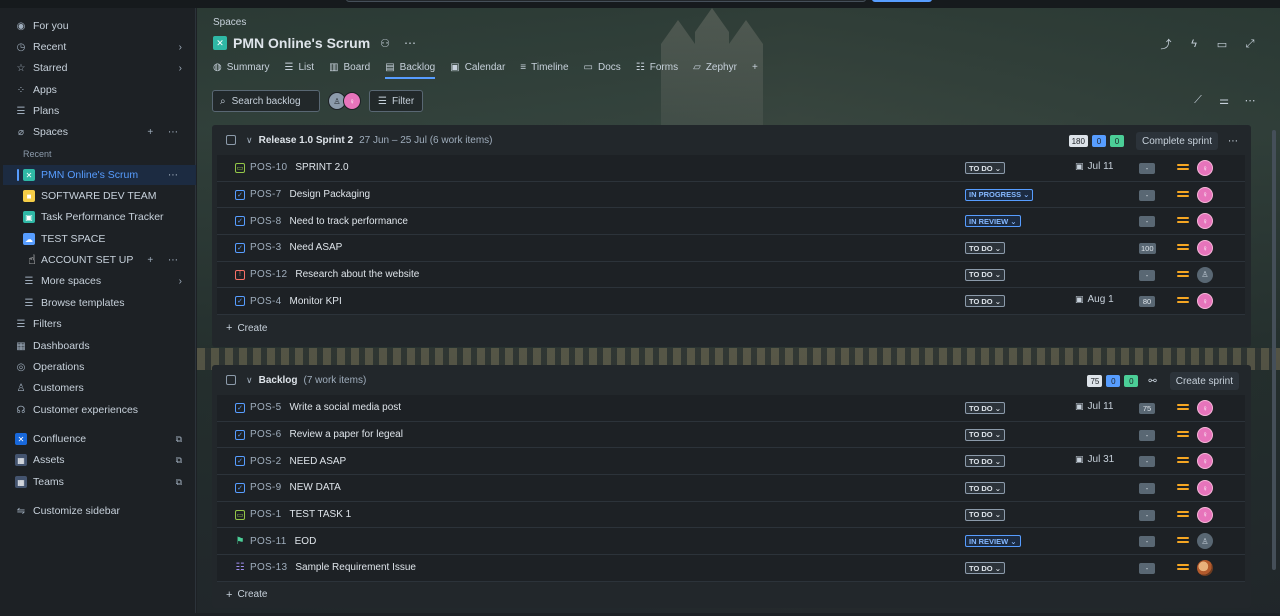  What do you see at coordinates (266, 247) in the screenshot?
I see `issue-key: POS-3` at bounding box center [266, 247].